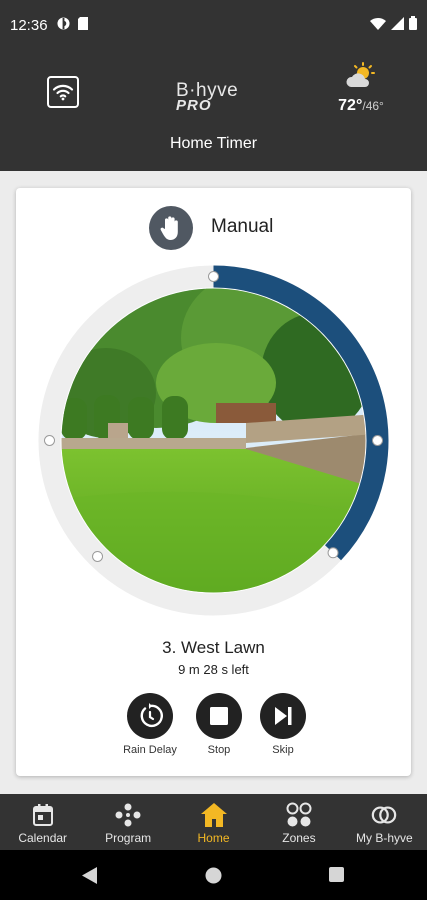 The height and width of the screenshot is (900, 427). I want to click on nav-item-calendar: Calendar, so click(42, 822).